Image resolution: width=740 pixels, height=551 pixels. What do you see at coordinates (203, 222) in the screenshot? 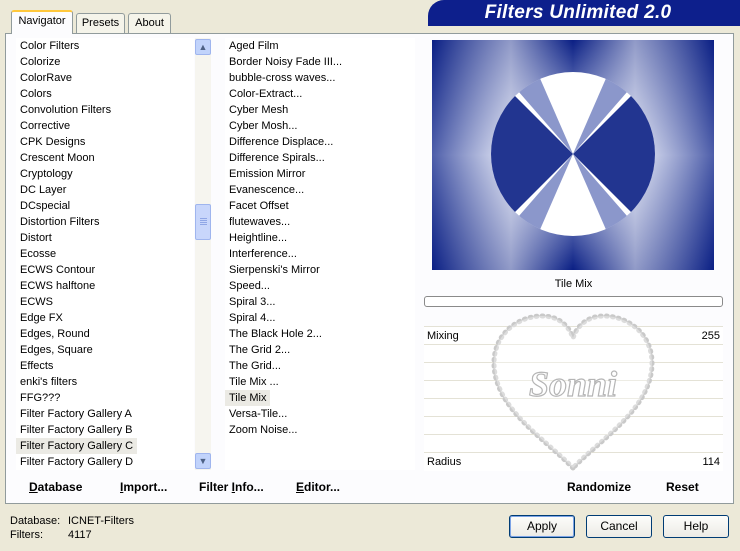
I see `scroll-thumb` at bounding box center [203, 222].